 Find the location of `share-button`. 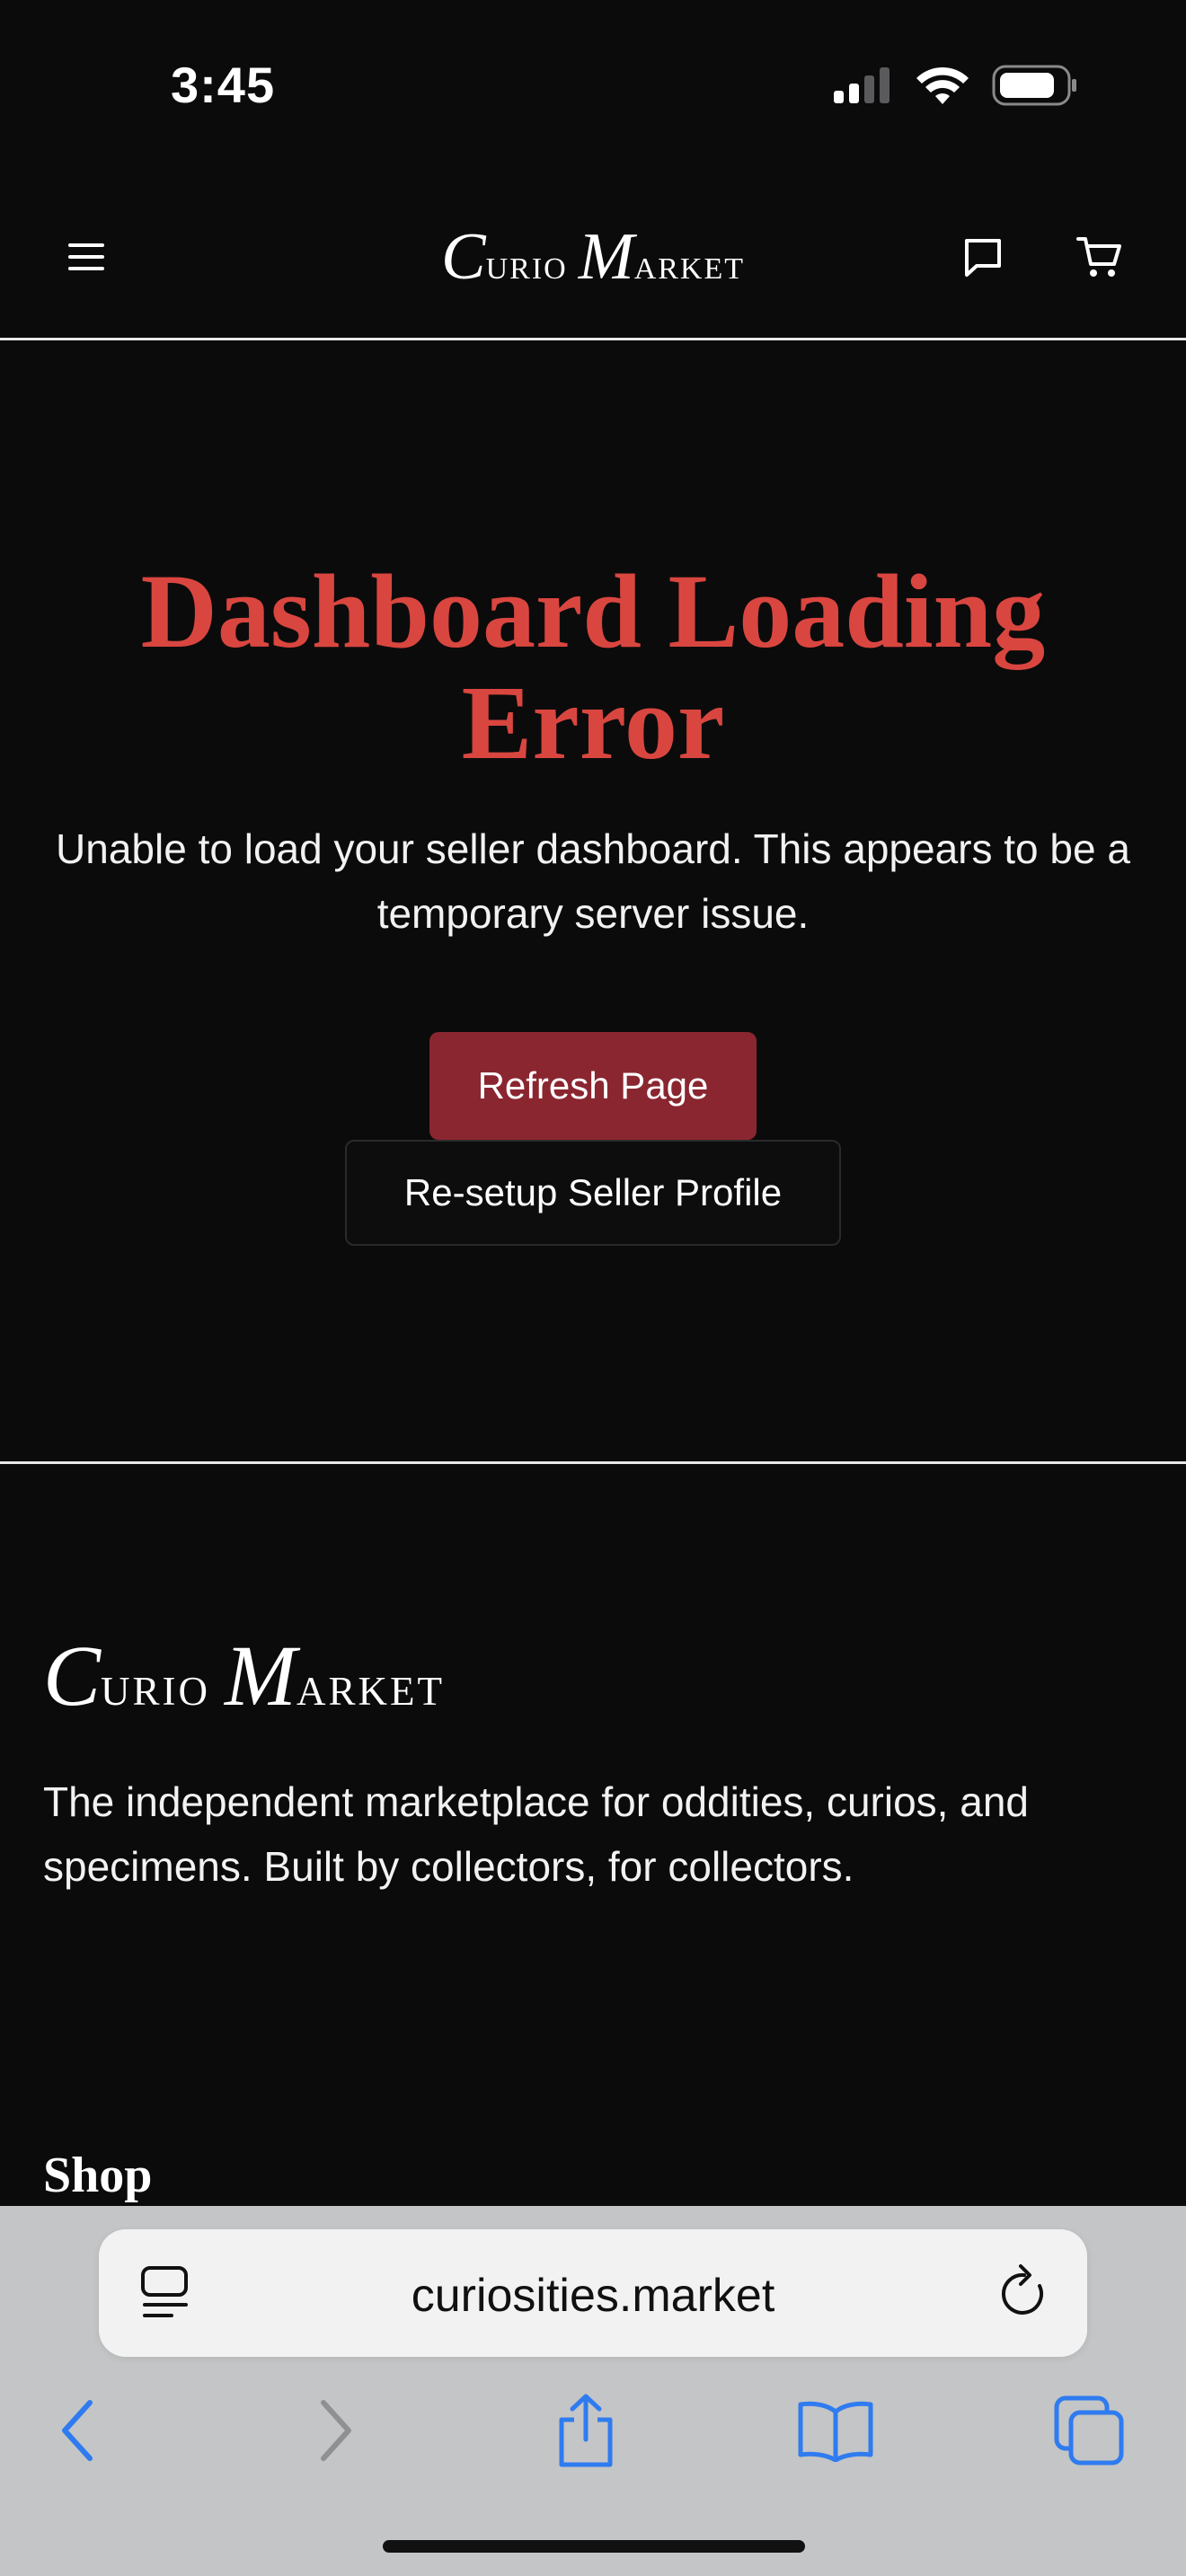

share-button is located at coordinates (586, 2430).